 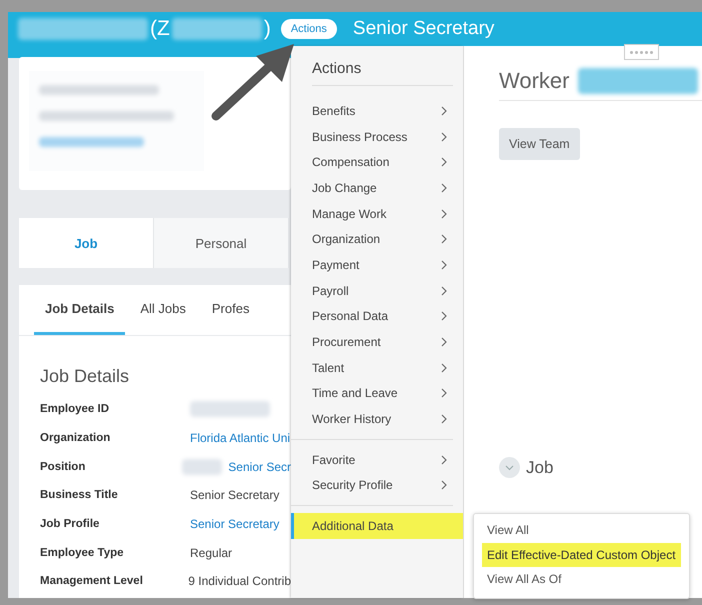 I want to click on position-title: Senior Secretary, so click(x=423, y=29).